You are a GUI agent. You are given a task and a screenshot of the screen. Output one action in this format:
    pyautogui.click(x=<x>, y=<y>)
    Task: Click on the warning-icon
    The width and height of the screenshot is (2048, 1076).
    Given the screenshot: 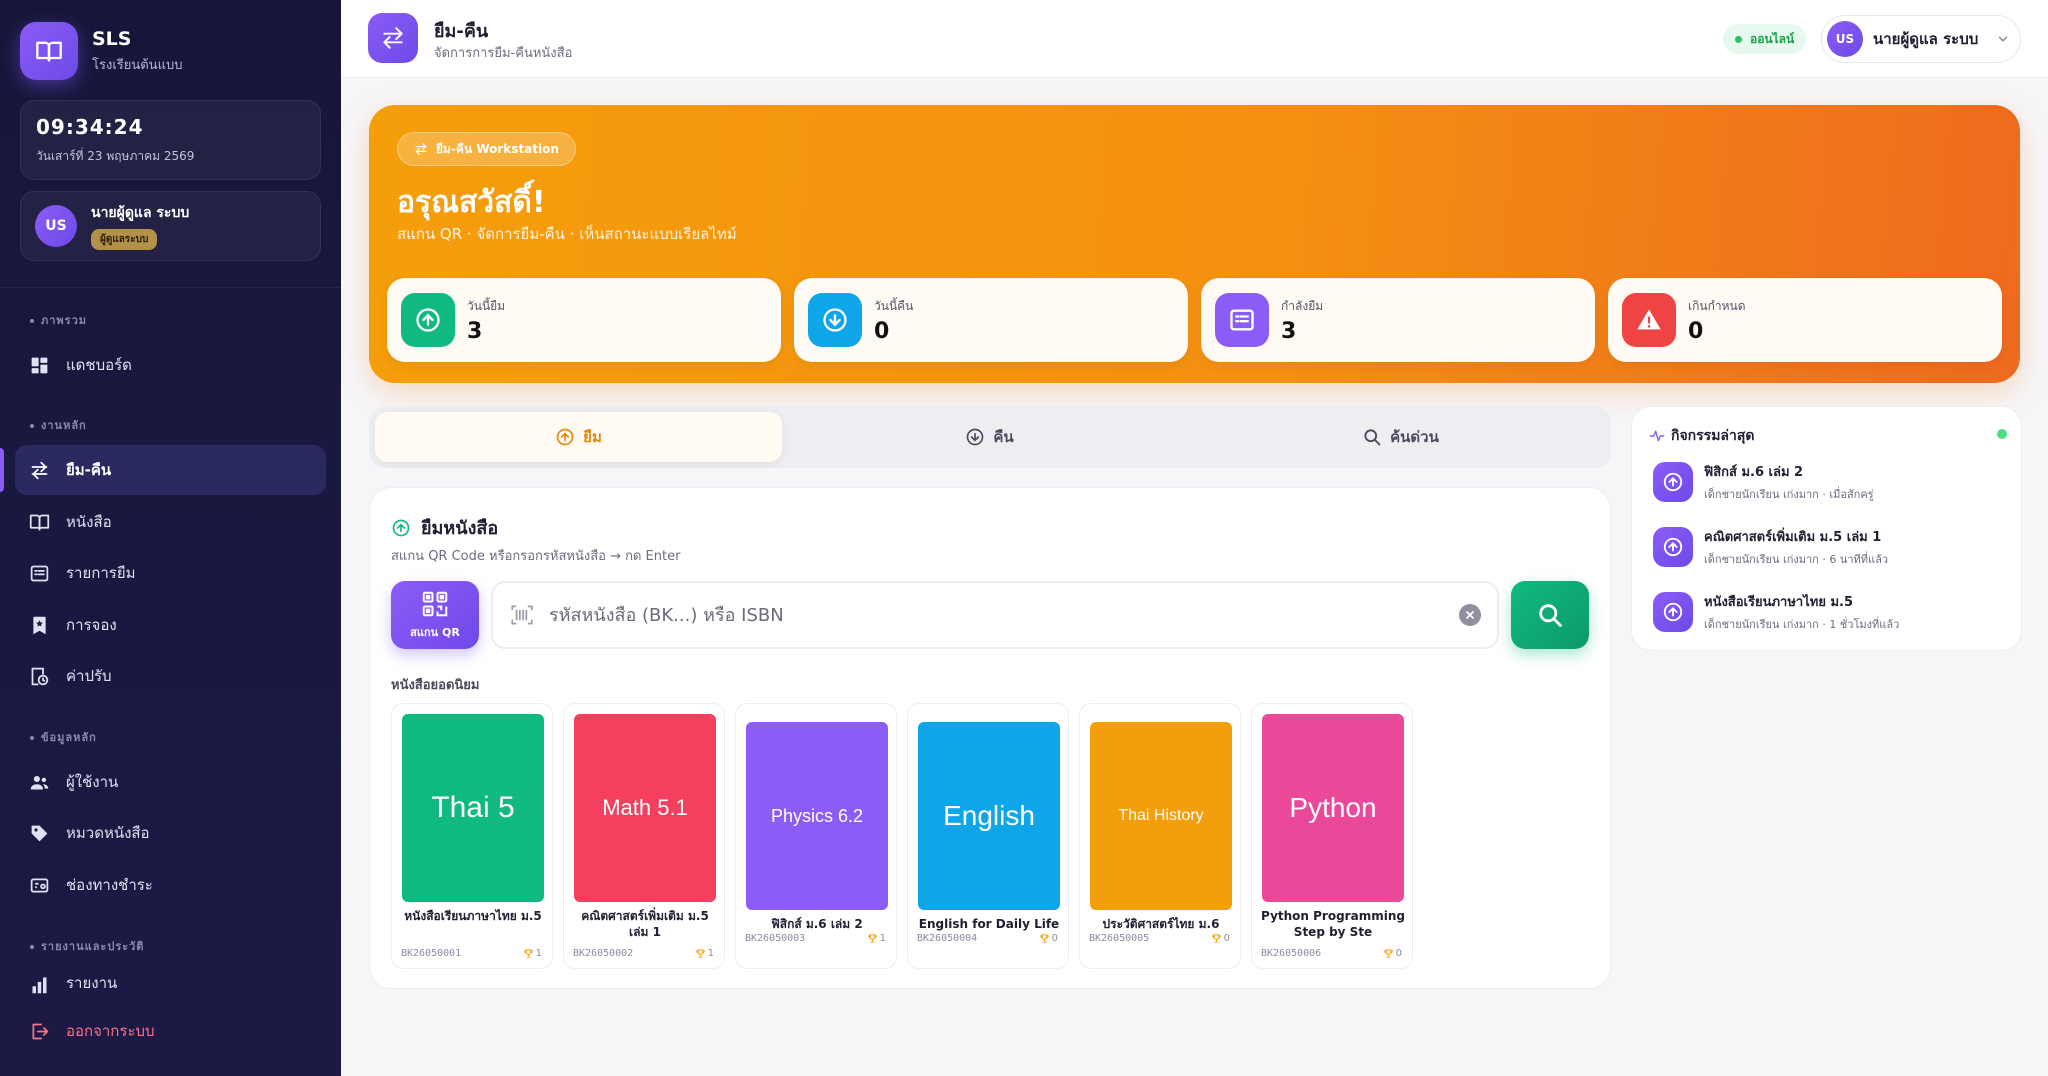 What is the action you would take?
    pyautogui.click(x=1649, y=320)
    